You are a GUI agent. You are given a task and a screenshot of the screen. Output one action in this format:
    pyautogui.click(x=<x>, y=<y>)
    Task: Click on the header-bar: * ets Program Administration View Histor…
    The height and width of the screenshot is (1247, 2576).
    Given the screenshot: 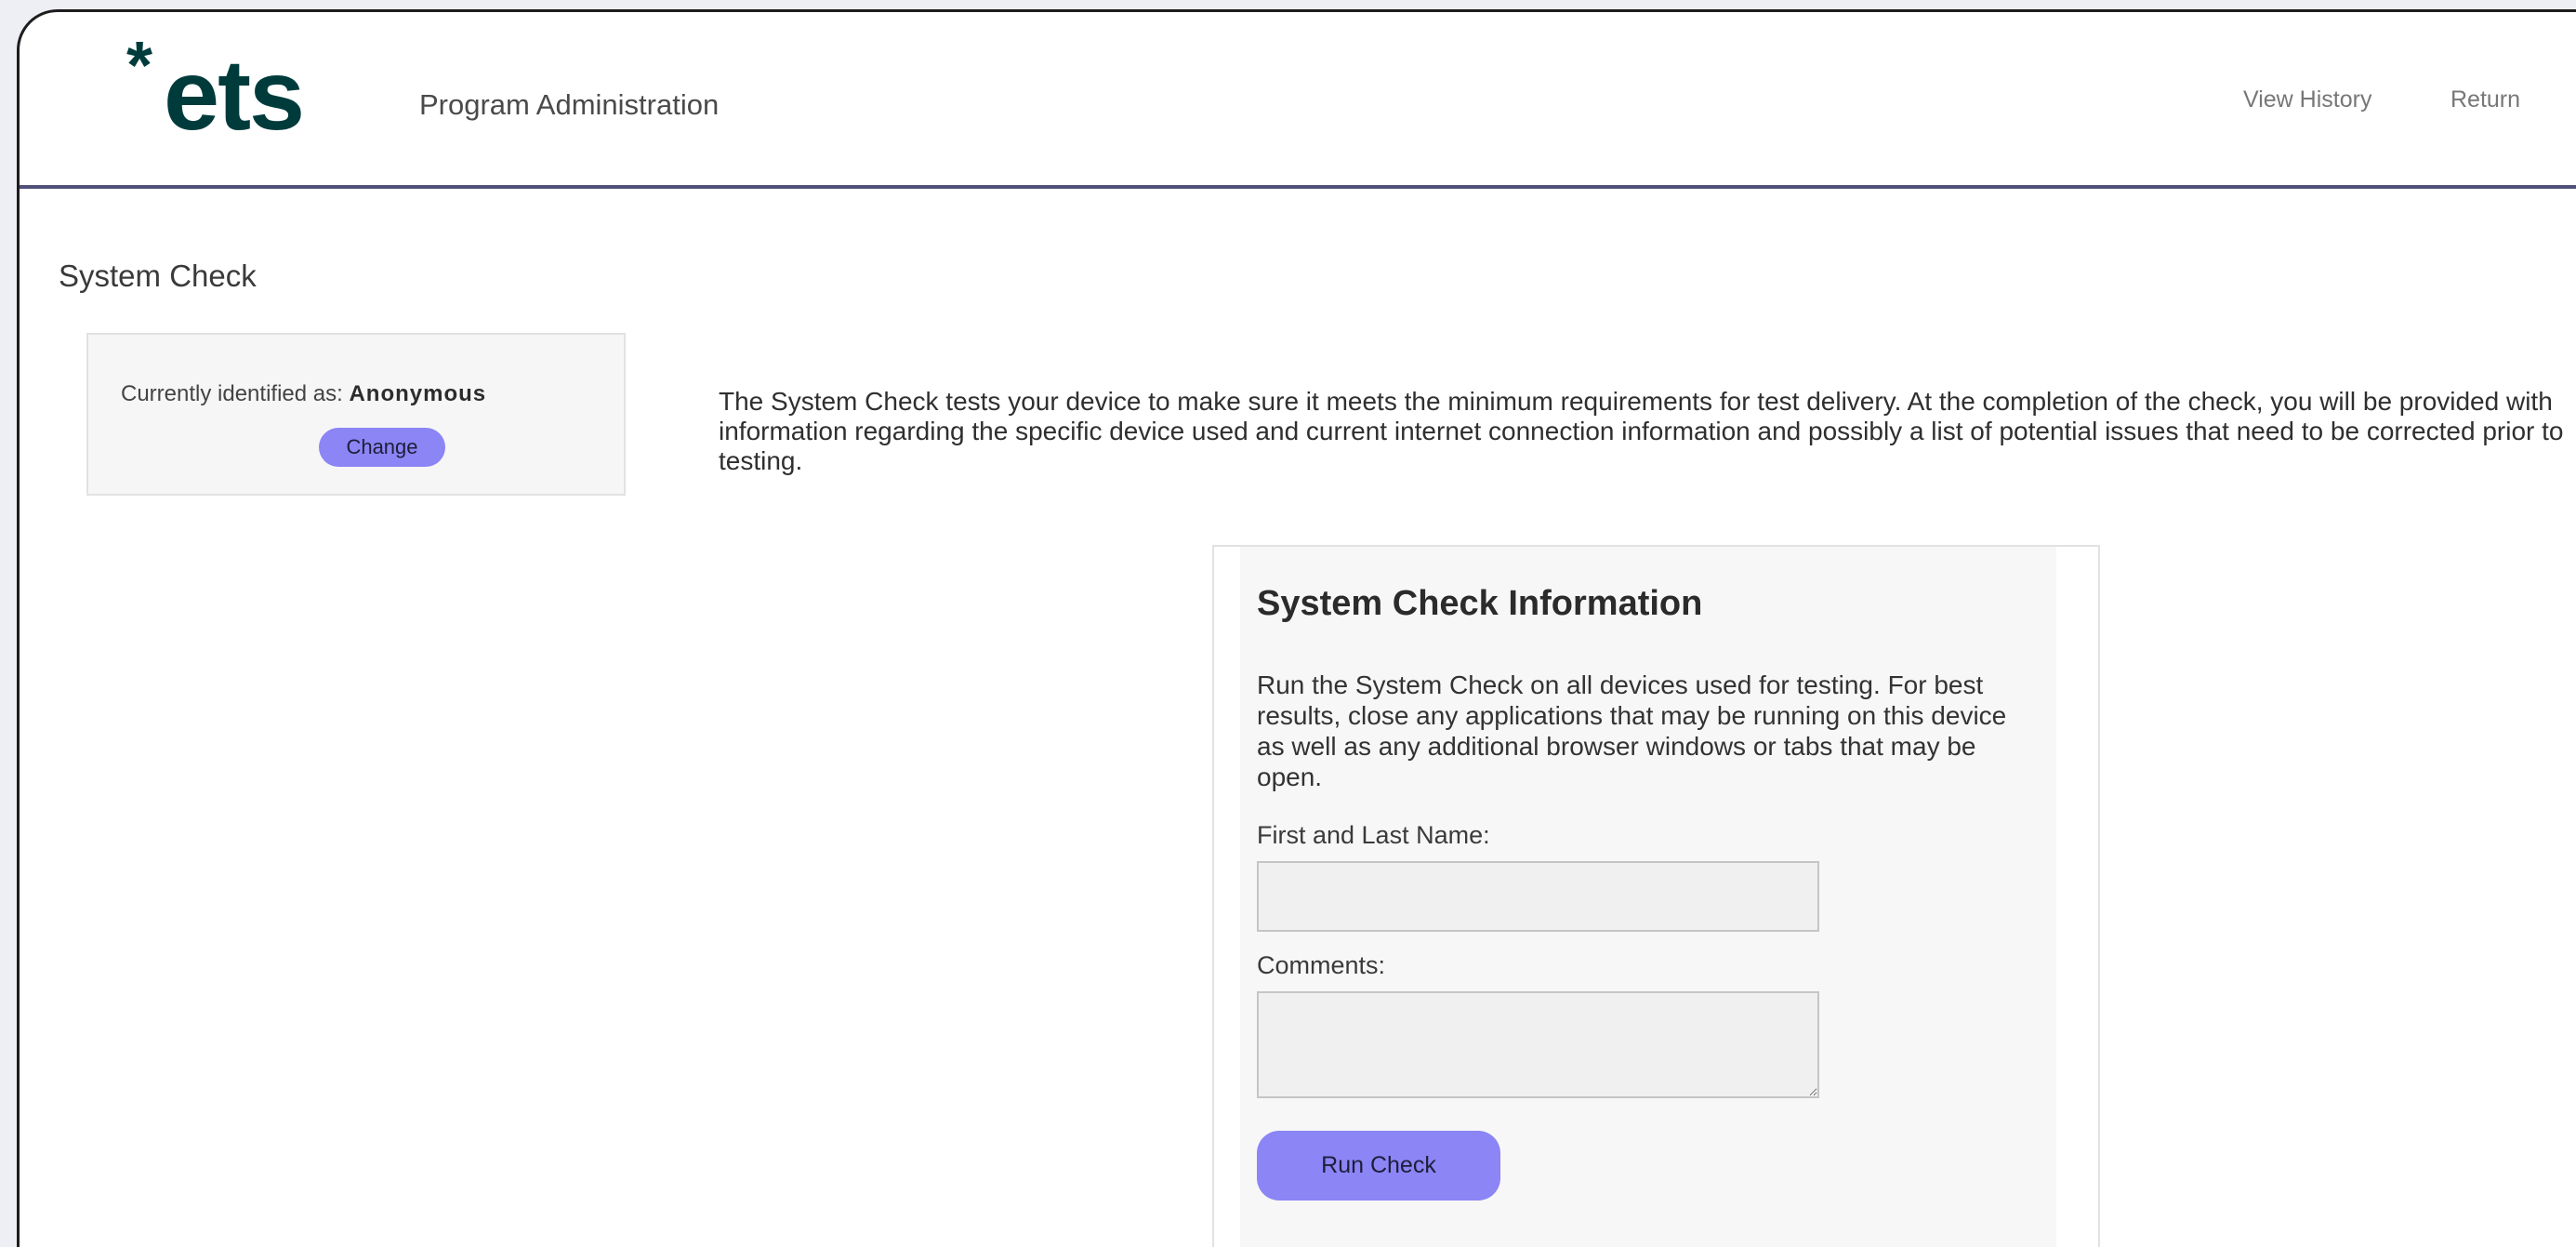 What is the action you would take?
    pyautogui.click(x=1298, y=100)
    